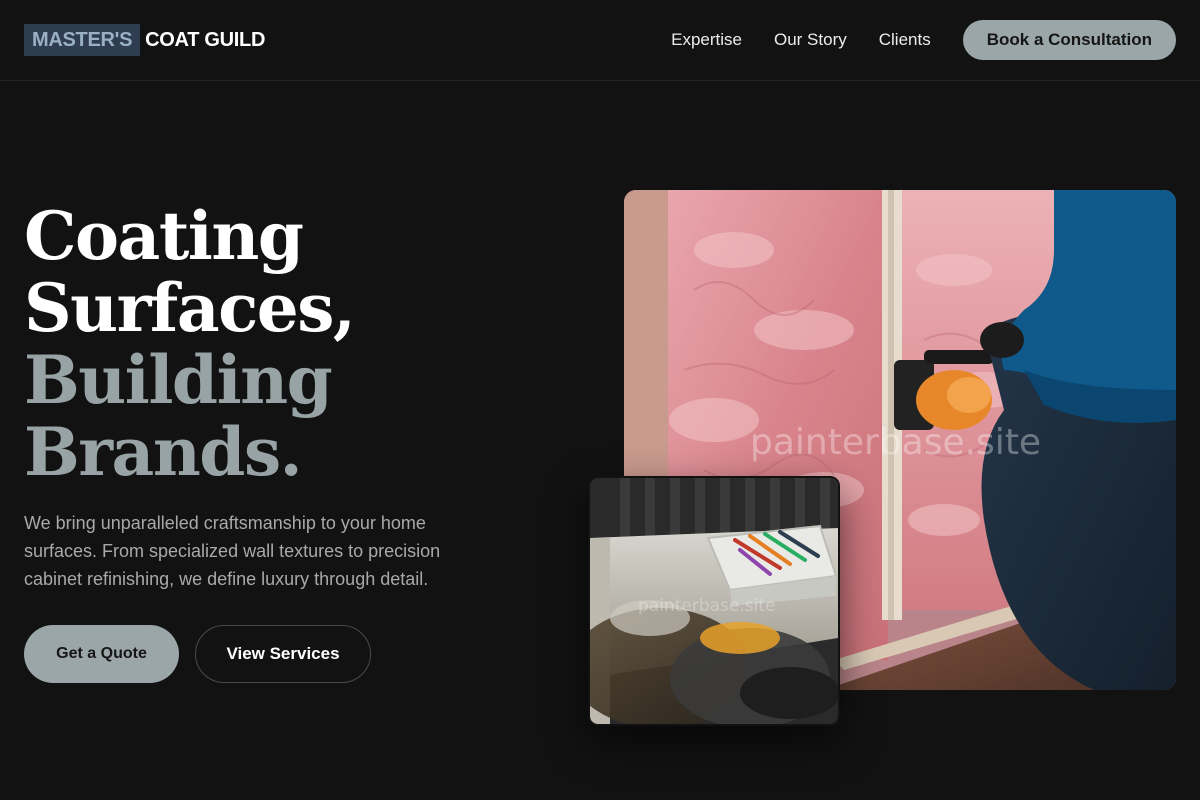  What do you see at coordinates (82, 40) in the screenshot?
I see `logo-highlight-text: MASTER'S` at bounding box center [82, 40].